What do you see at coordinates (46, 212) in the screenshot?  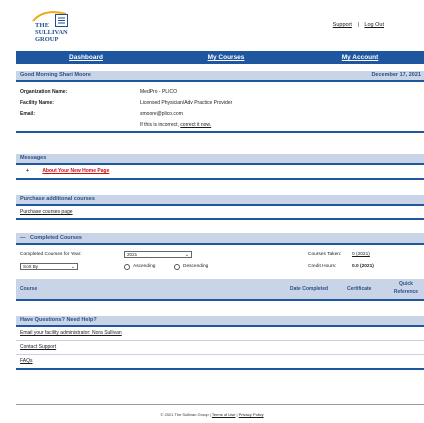 I see `purchase-courses-link: Purchase courses page` at bounding box center [46, 212].